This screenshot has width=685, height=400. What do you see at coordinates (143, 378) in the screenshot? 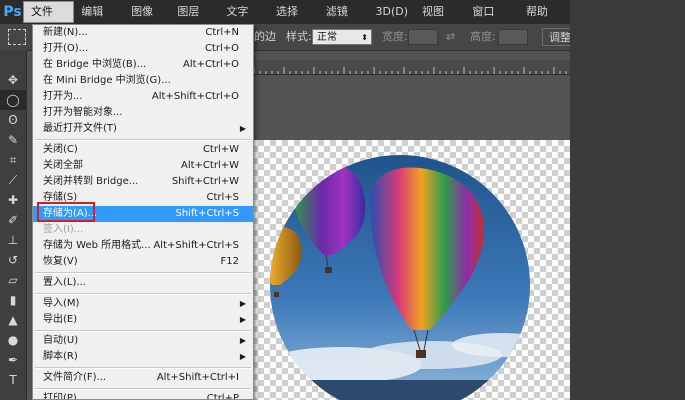
I see `file-menu-item: 文件简介(F)... Alt+Shift+Ctrl+I` at bounding box center [143, 378].